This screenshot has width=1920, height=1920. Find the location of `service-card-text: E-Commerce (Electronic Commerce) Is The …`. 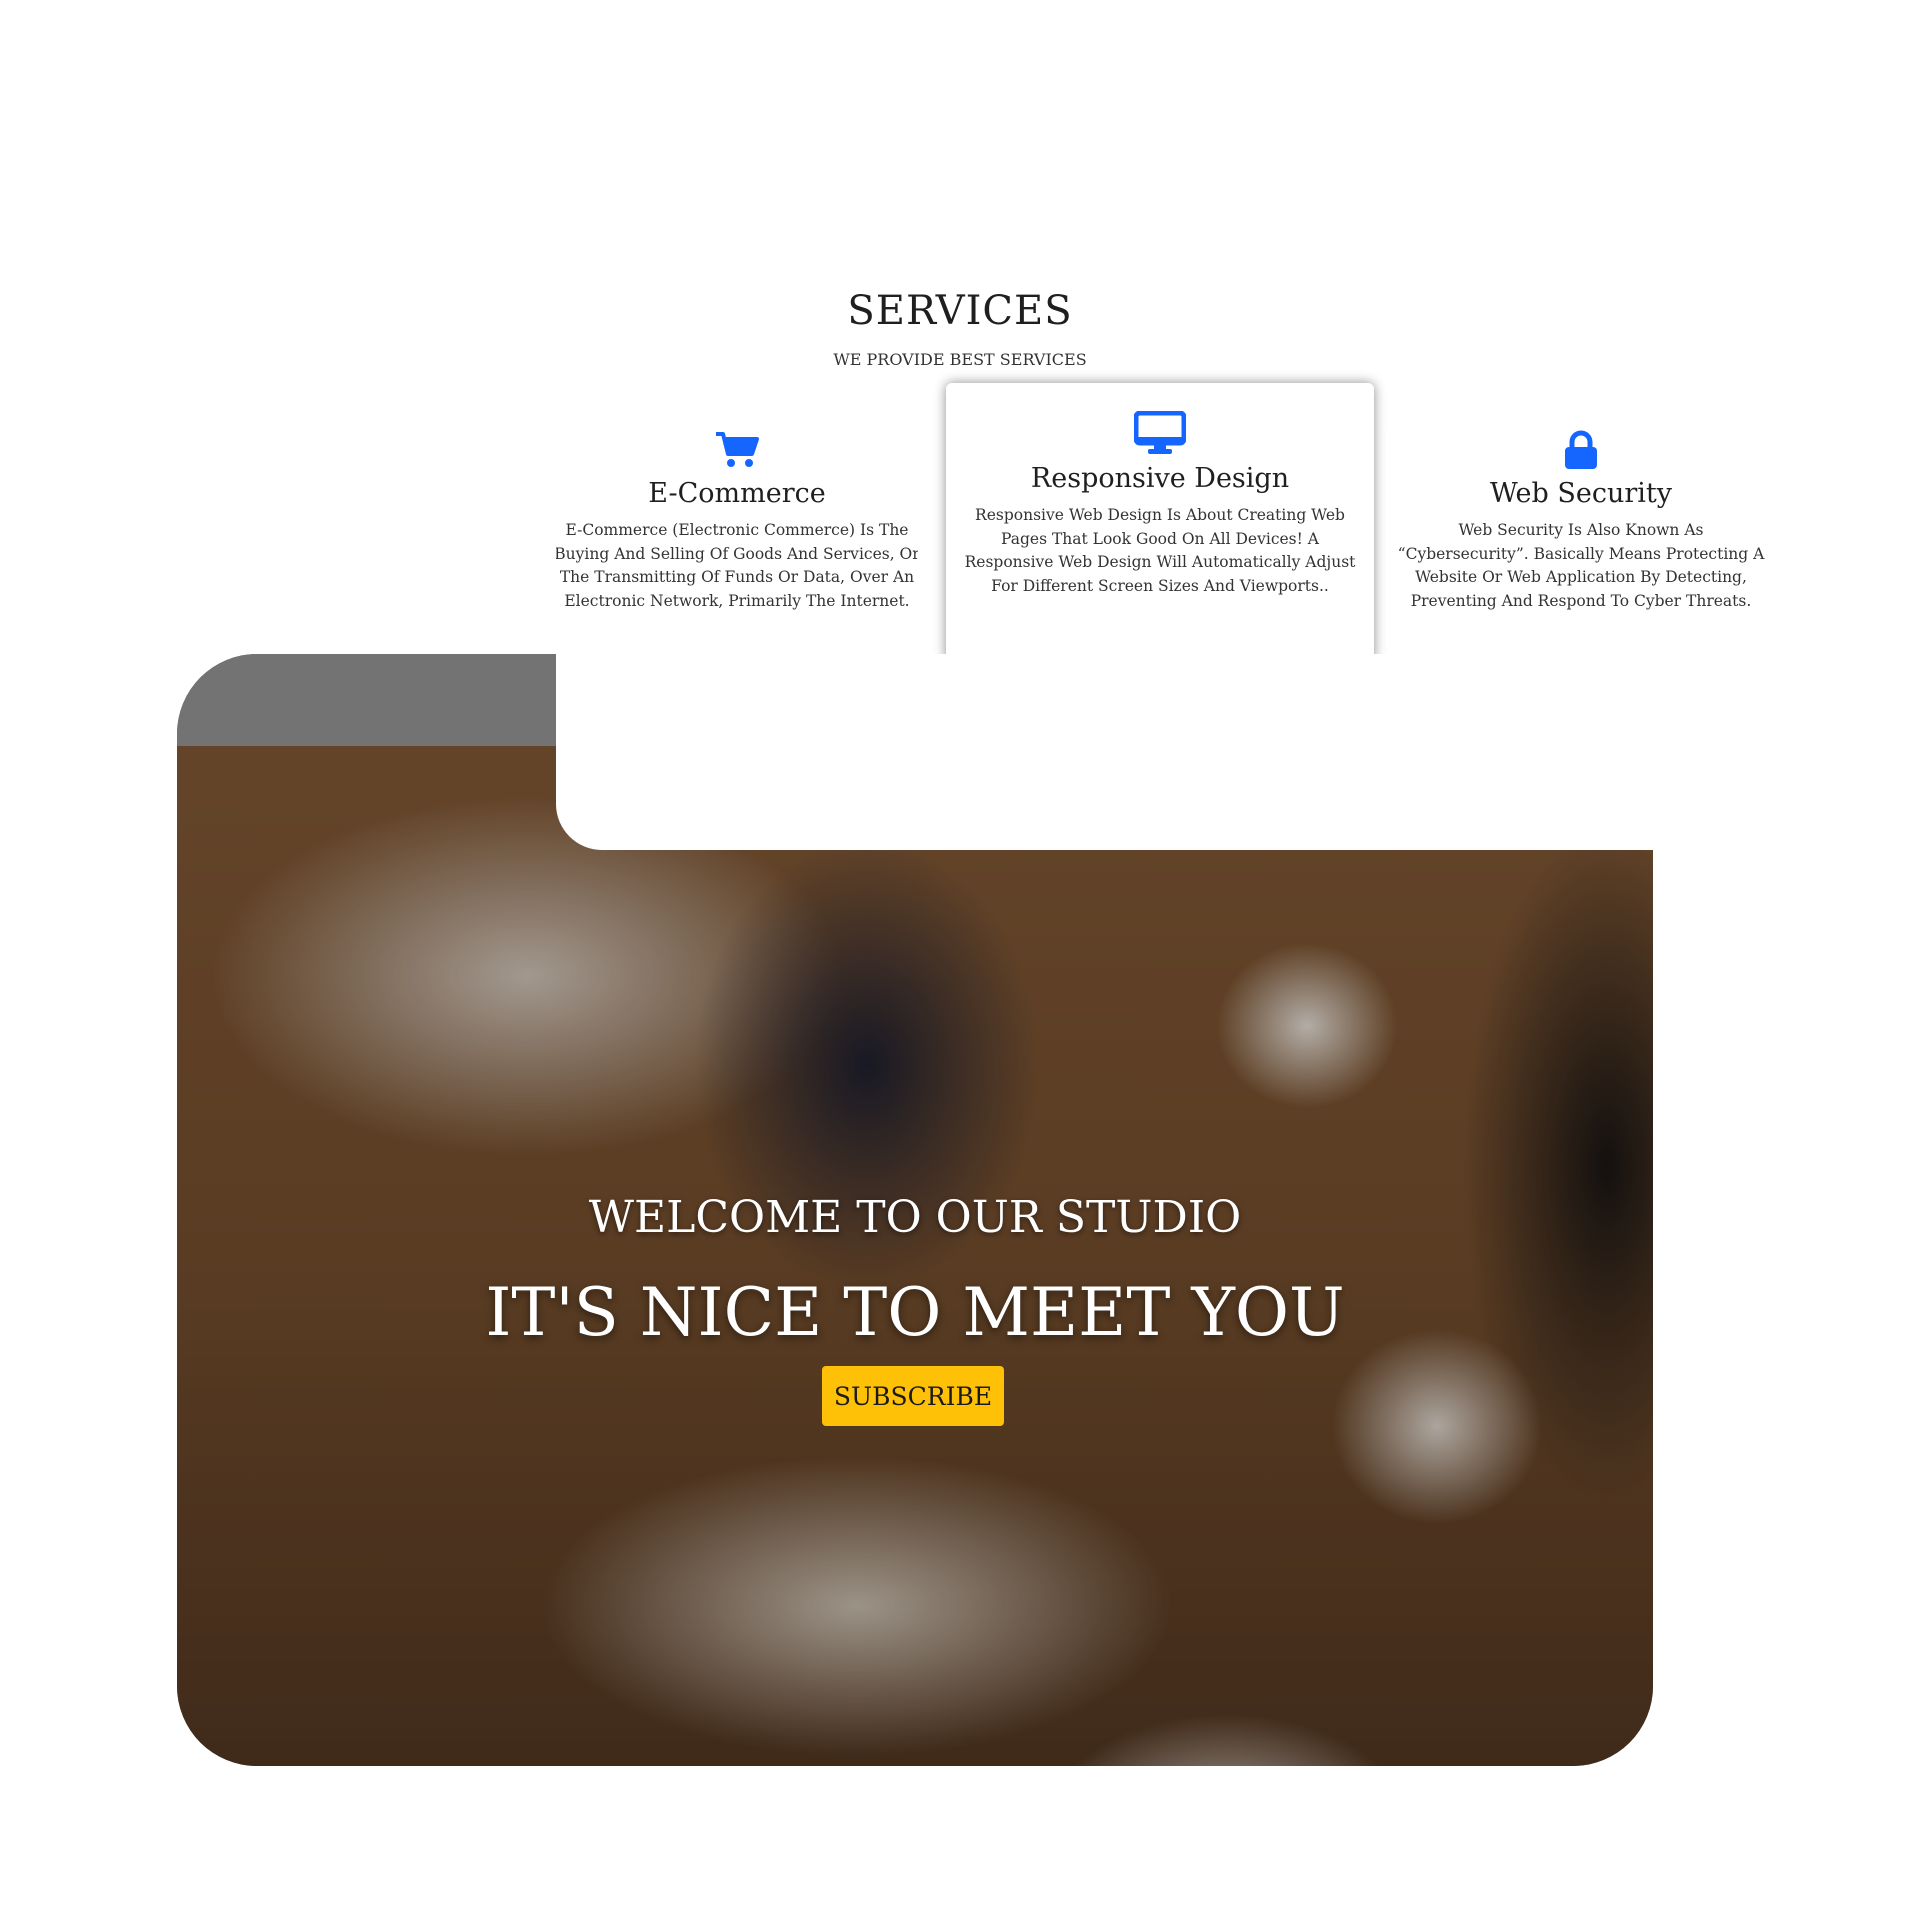

service-card-text: E-Commerce (Electronic Commerce) Is The … is located at coordinates (737, 565).